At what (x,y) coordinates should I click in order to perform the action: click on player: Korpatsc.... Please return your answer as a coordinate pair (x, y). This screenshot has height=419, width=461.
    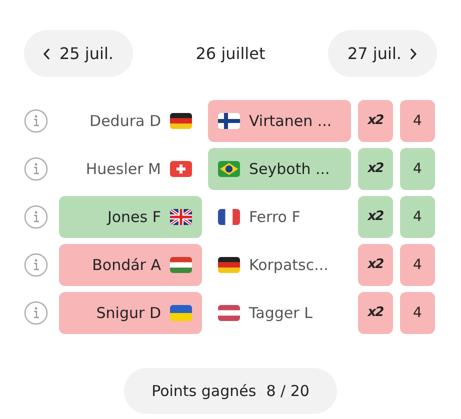
    Looking at the image, I should click on (279, 265).